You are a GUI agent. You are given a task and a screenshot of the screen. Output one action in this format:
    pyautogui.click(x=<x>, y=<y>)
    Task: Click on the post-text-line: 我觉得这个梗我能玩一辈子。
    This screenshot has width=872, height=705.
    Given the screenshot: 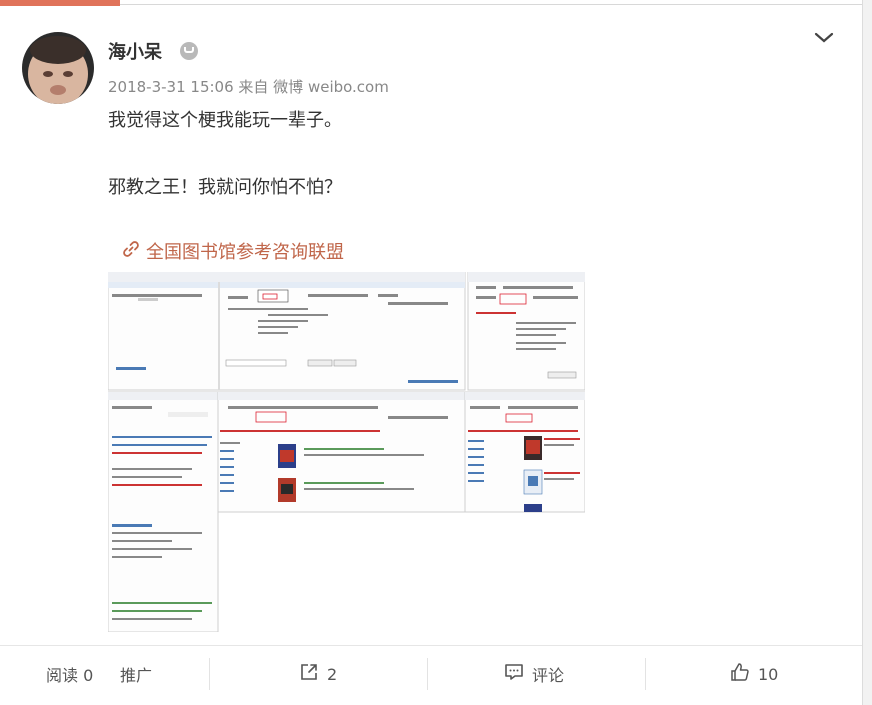 What is the action you would take?
    pyautogui.click(x=225, y=120)
    